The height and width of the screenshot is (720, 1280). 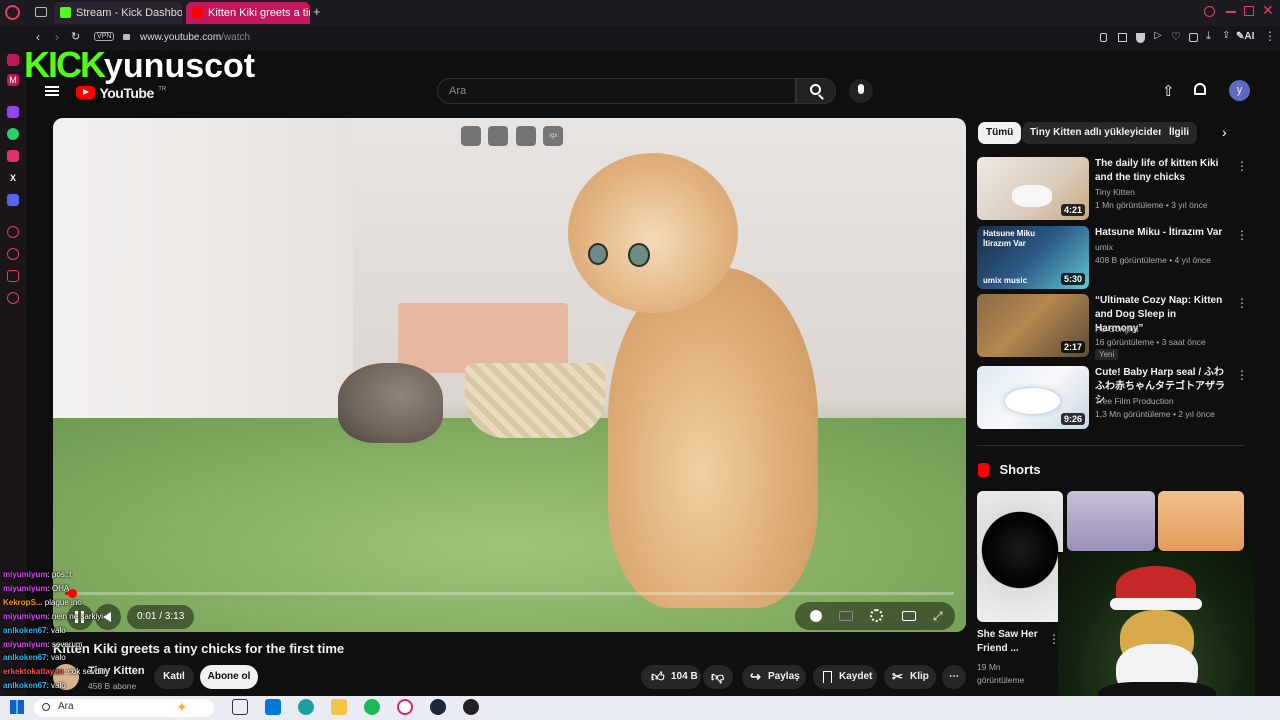 I want to click on back-icon: ‹, so click(x=38, y=37).